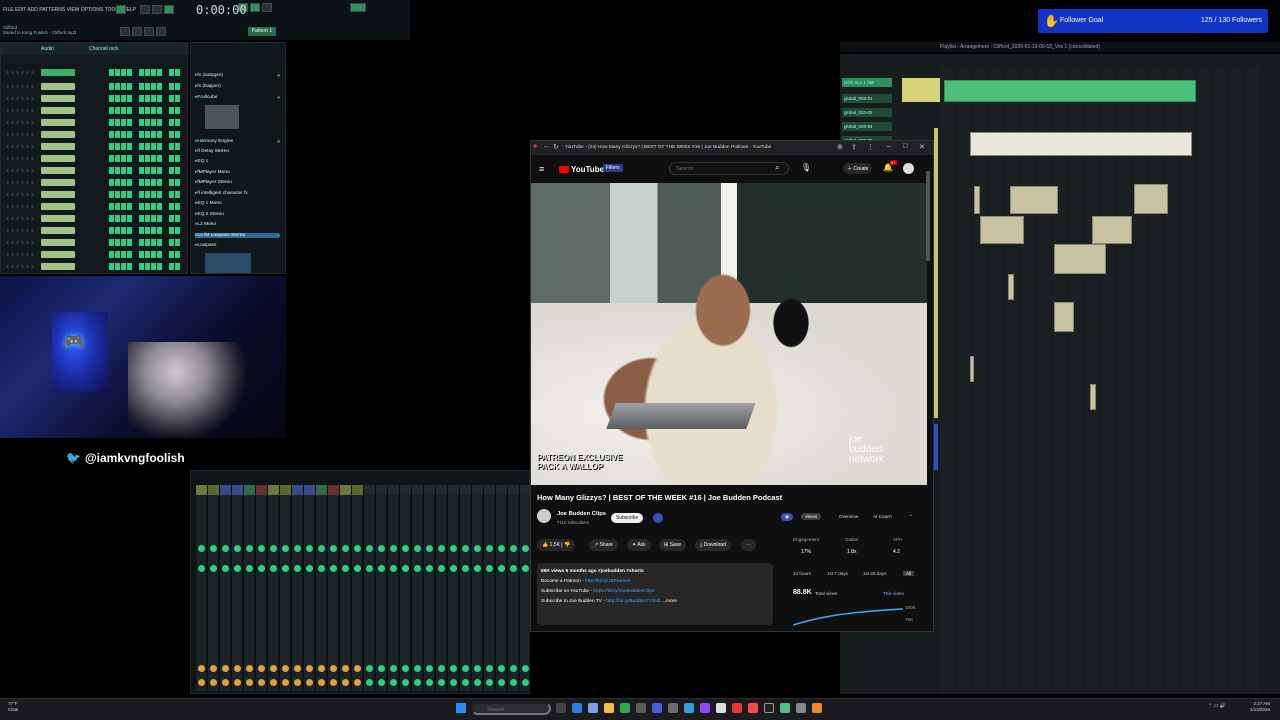  What do you see at coordinates (1260, 707) in the screenshot?
I see `taskbar-clock: 2:27 AM 1/13/2026` at bounding box center [1260, 707].